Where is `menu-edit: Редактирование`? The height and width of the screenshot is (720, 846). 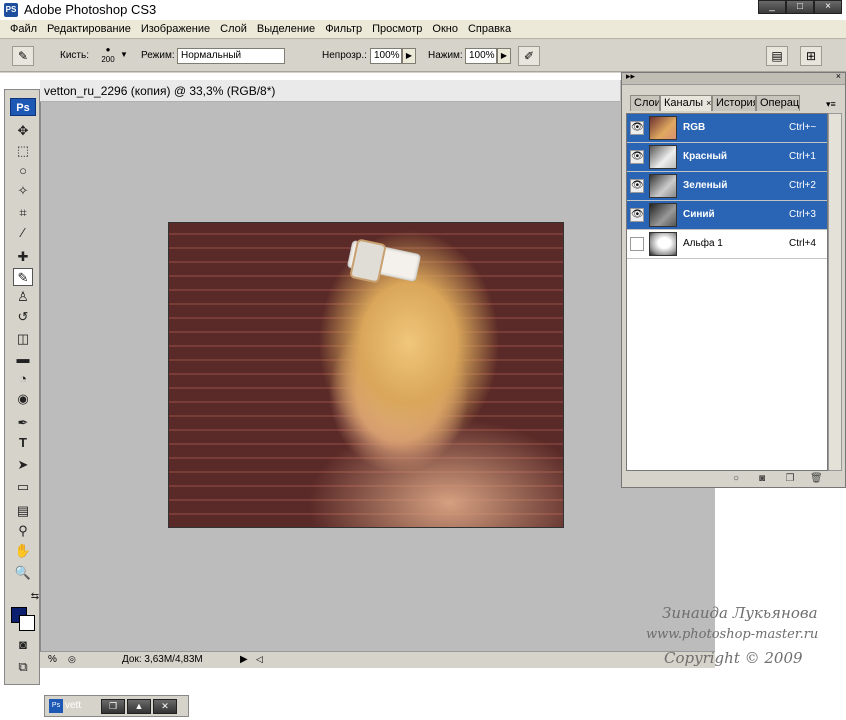
menu-edit: Редактирование is located at coordinates (89, 29).